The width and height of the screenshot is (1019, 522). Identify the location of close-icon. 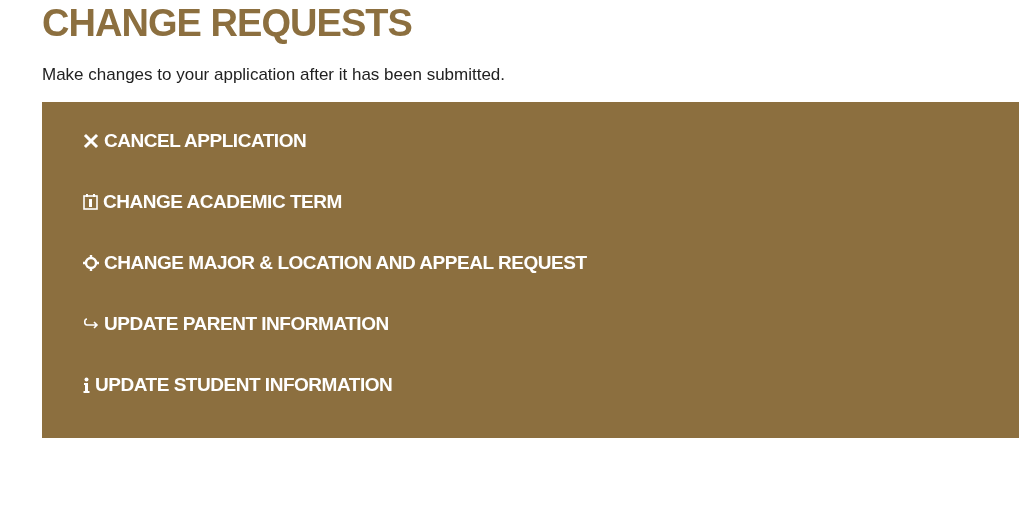
(91, 141).